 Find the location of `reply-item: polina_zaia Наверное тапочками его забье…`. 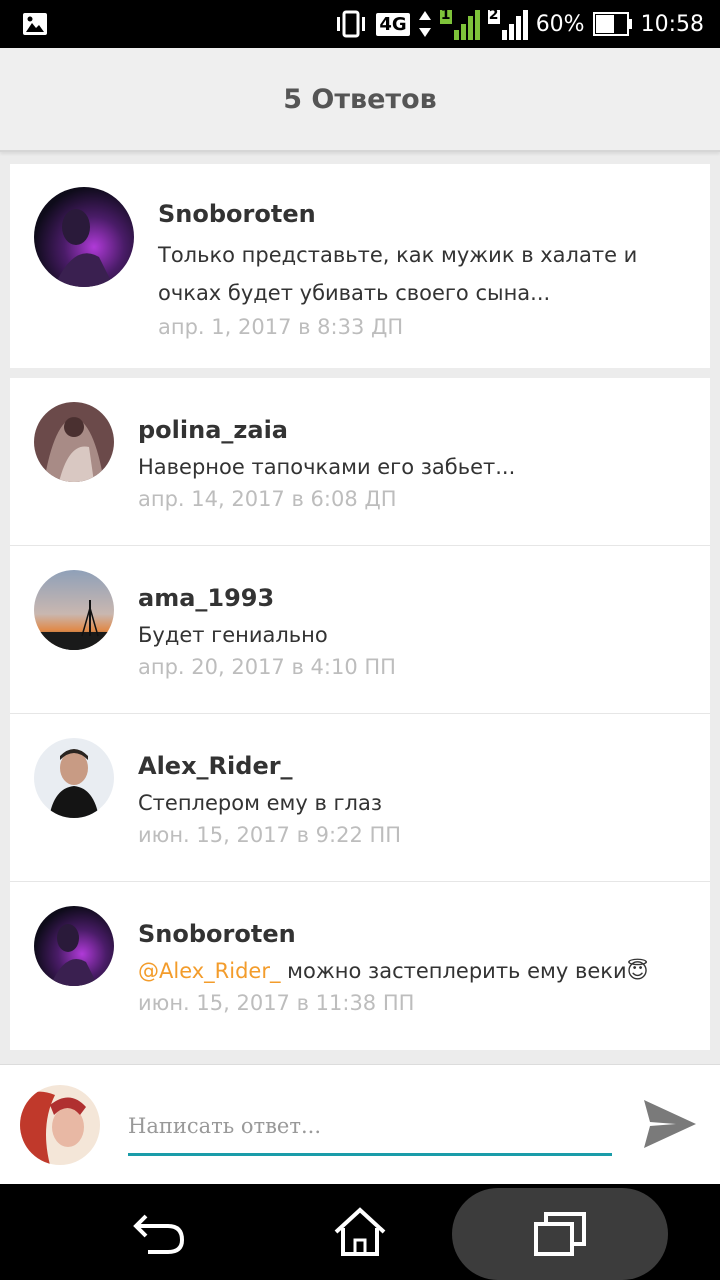

reply-item: polina_zaia Наверное тапочками его забье… is located at coordinates (360, 462).